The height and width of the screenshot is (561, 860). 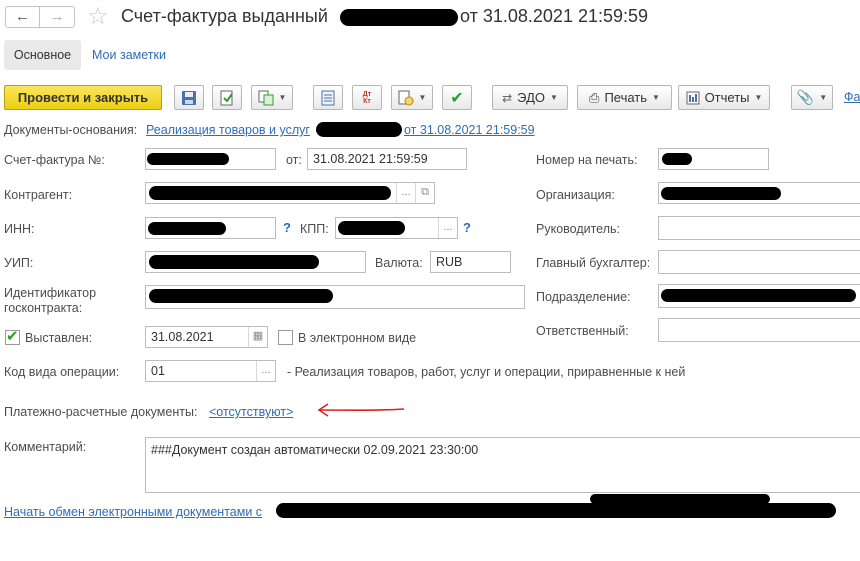 I want to click on open-icon: ⧉, so click(x=424, y=193).